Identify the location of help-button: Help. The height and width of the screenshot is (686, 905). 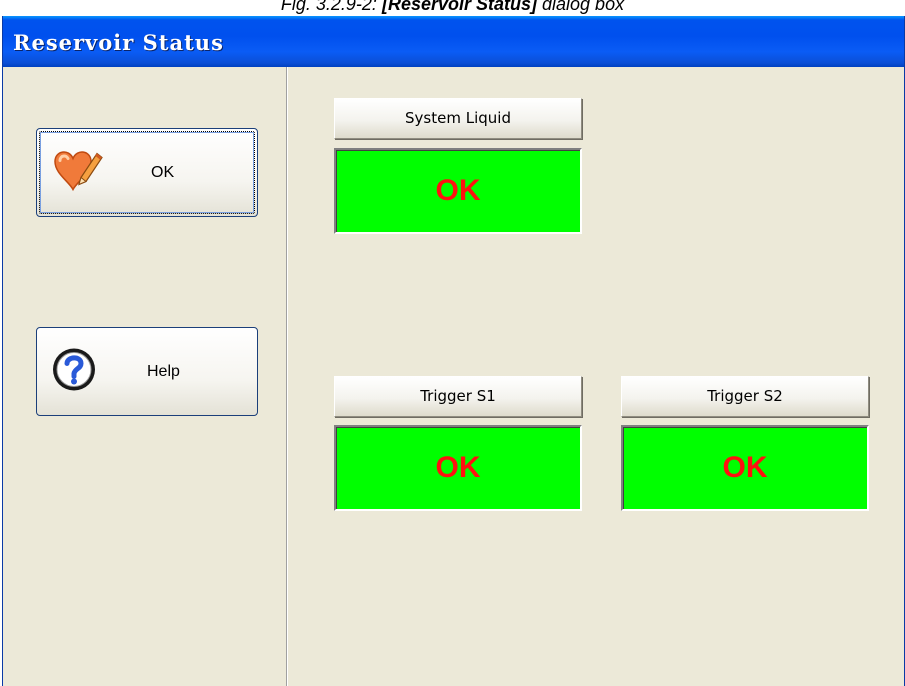
(147, 371).